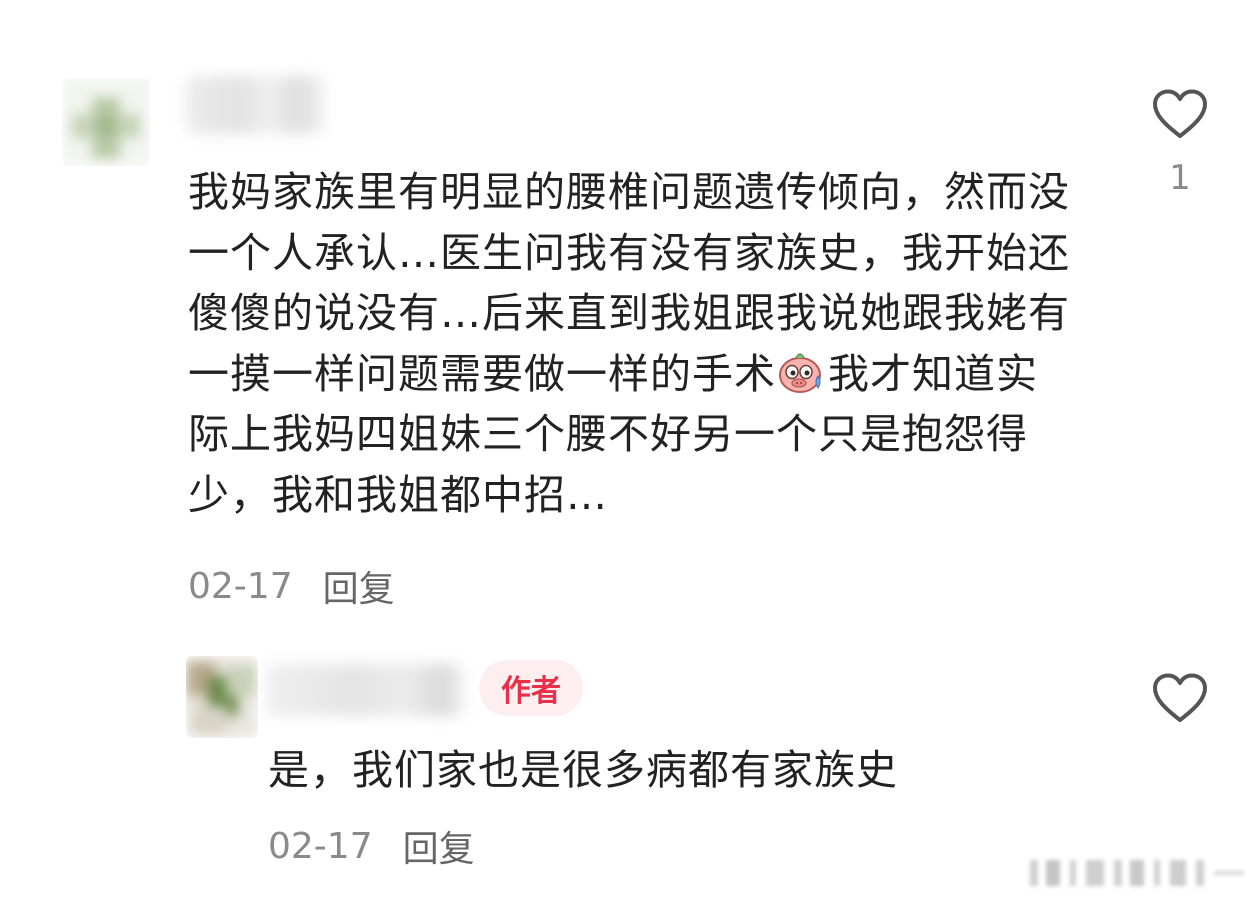  I want to click on reply-meta: 02-17 回复, so click(371, 846).